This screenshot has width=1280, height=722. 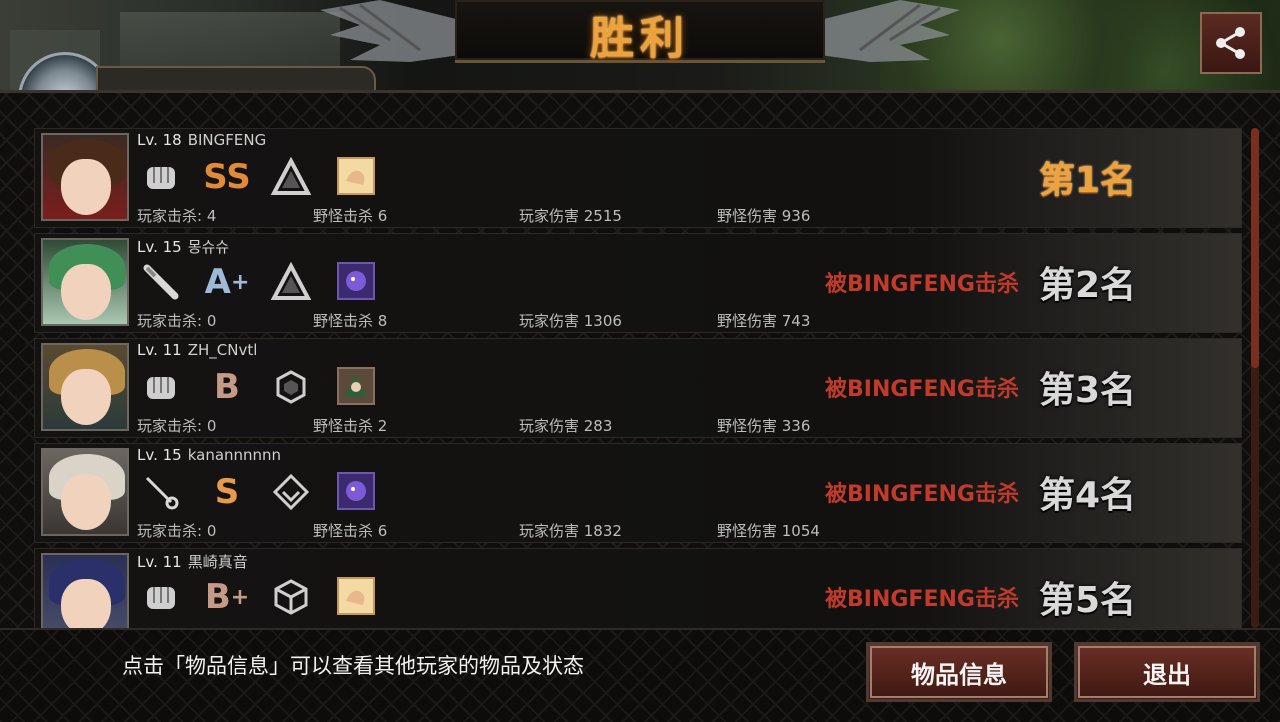 I want to click on player-level: Lv. 18, so click(x=159, y=140).